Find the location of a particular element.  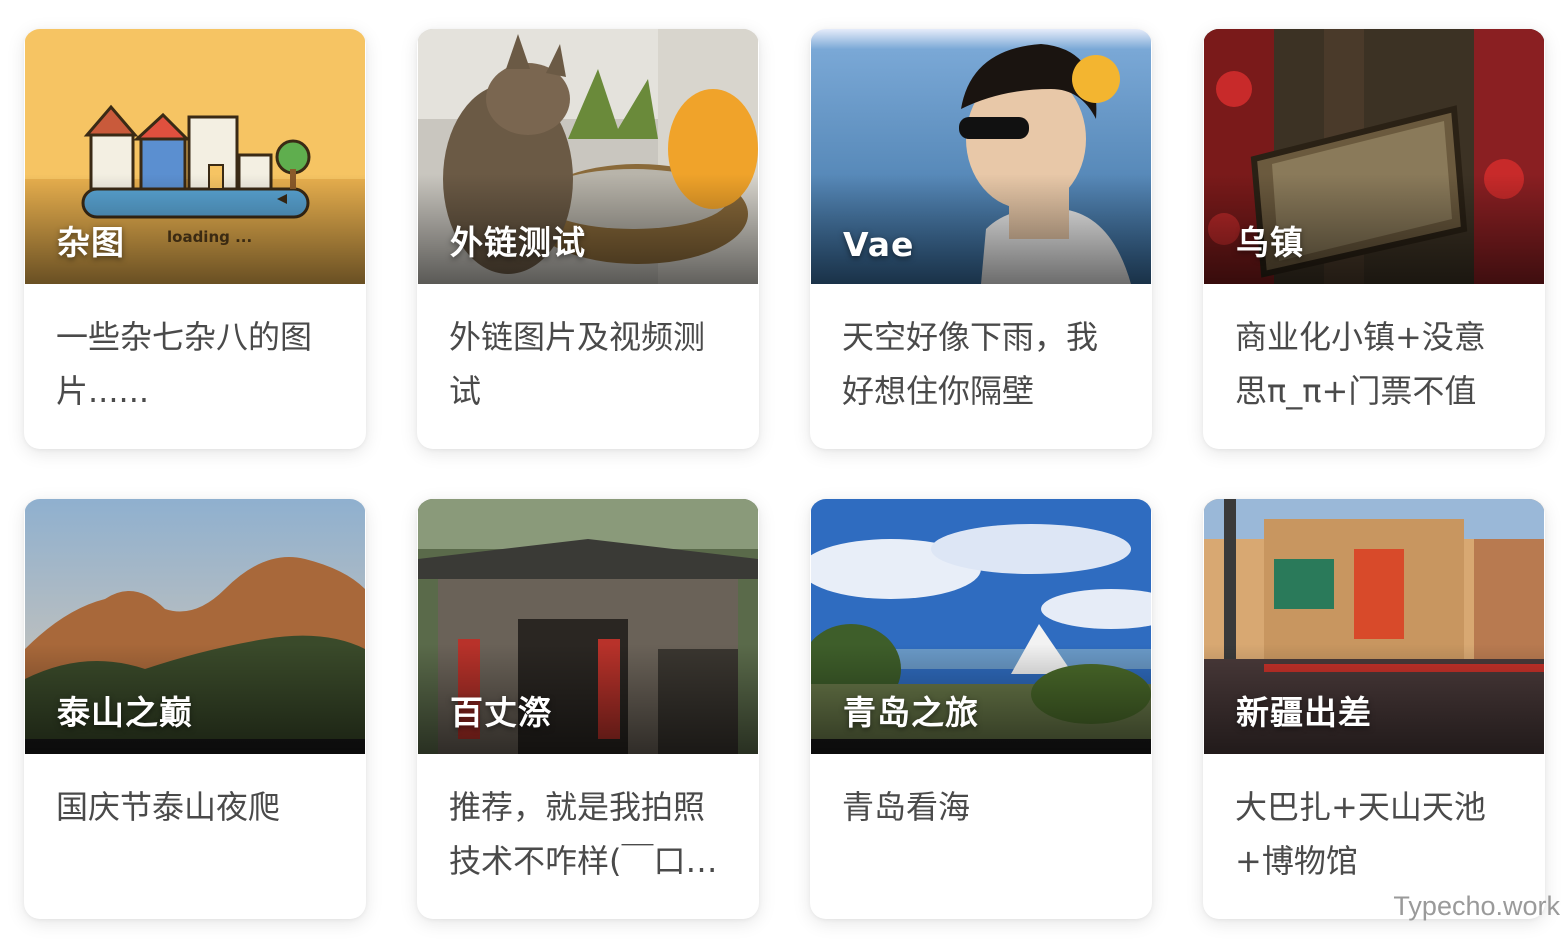

album-cover-zatu: loading ... 杂图 is located at coordinates (195, 156).